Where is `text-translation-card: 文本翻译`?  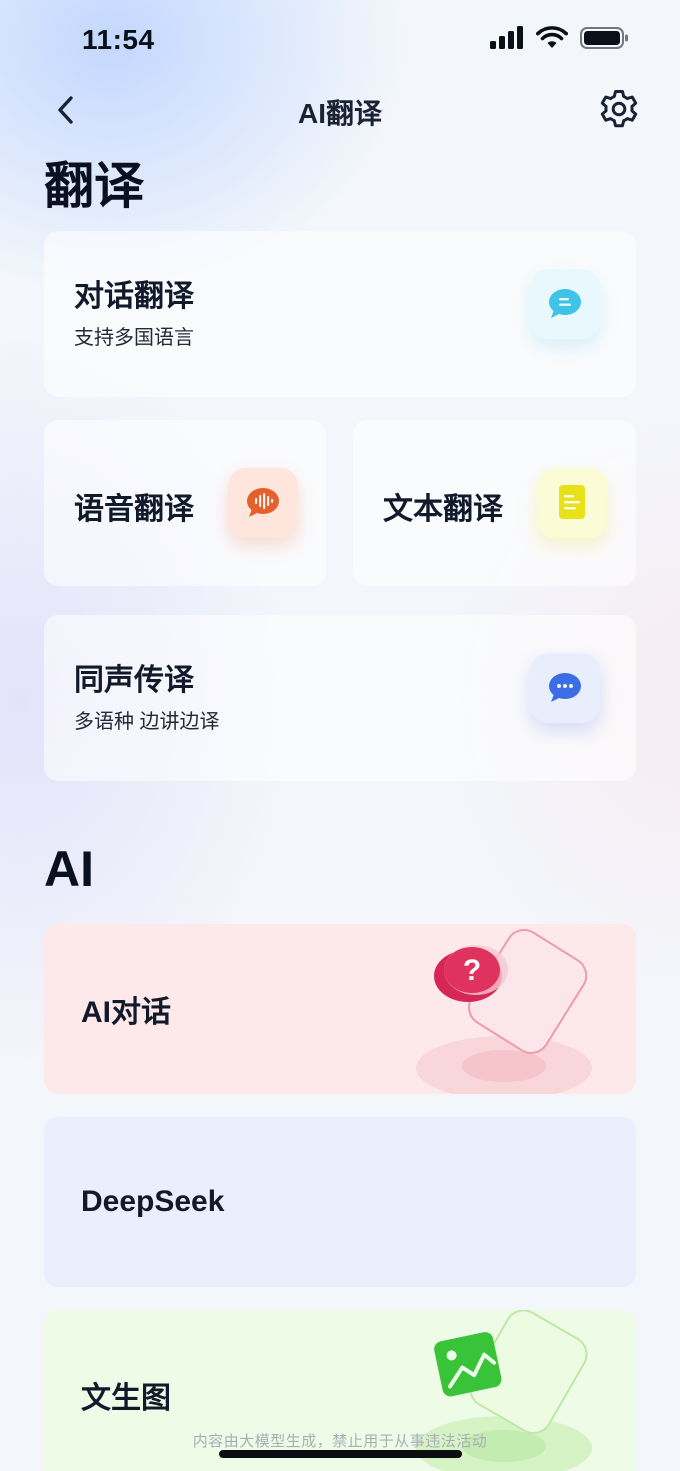
text-translation-card: 文本翻译 is located at coordinates (494, 503).